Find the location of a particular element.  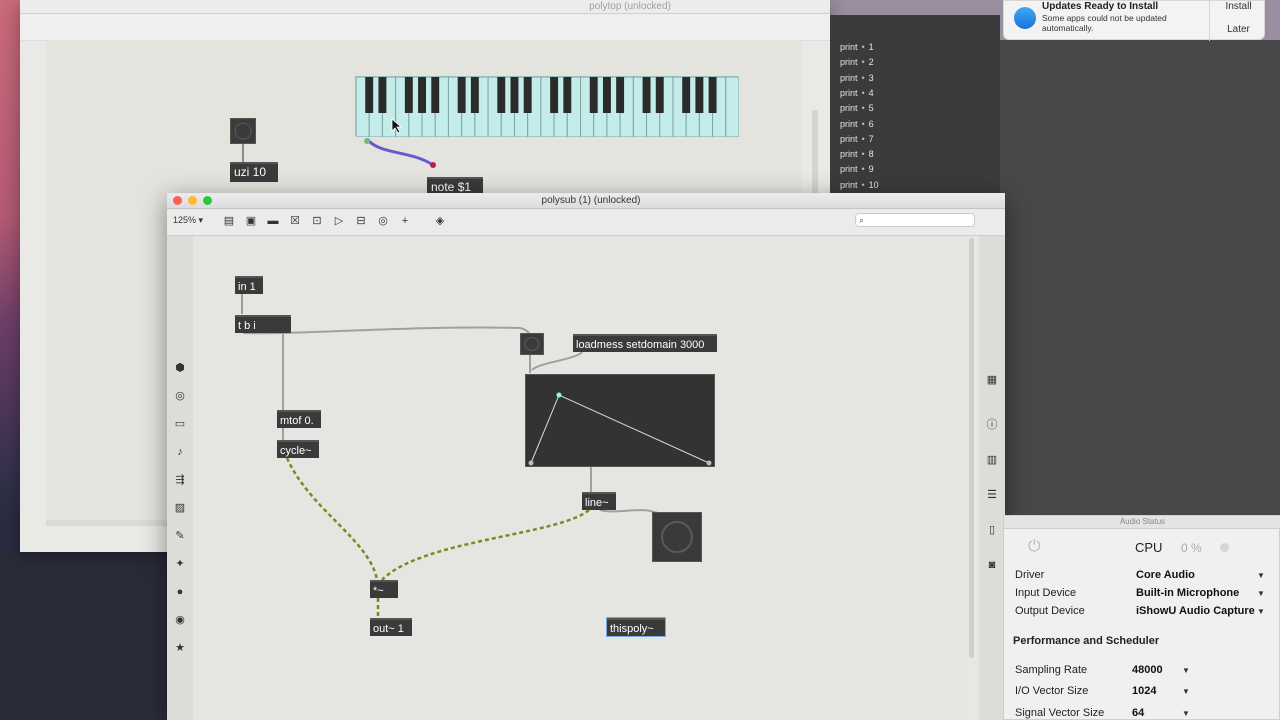

console-message: 2 is located at coordinates (871, 62).